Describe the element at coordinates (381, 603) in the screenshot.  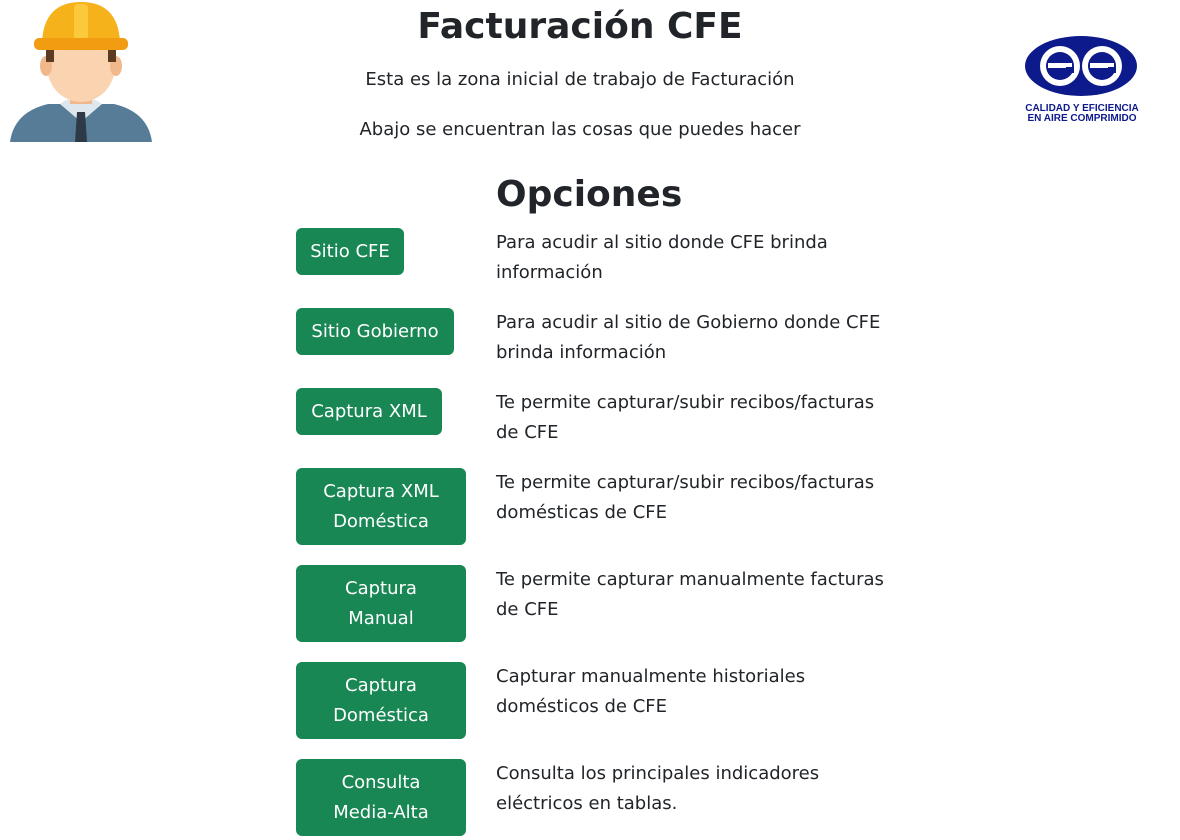
I see `captura-manual-button: Captura Manual` at that location.